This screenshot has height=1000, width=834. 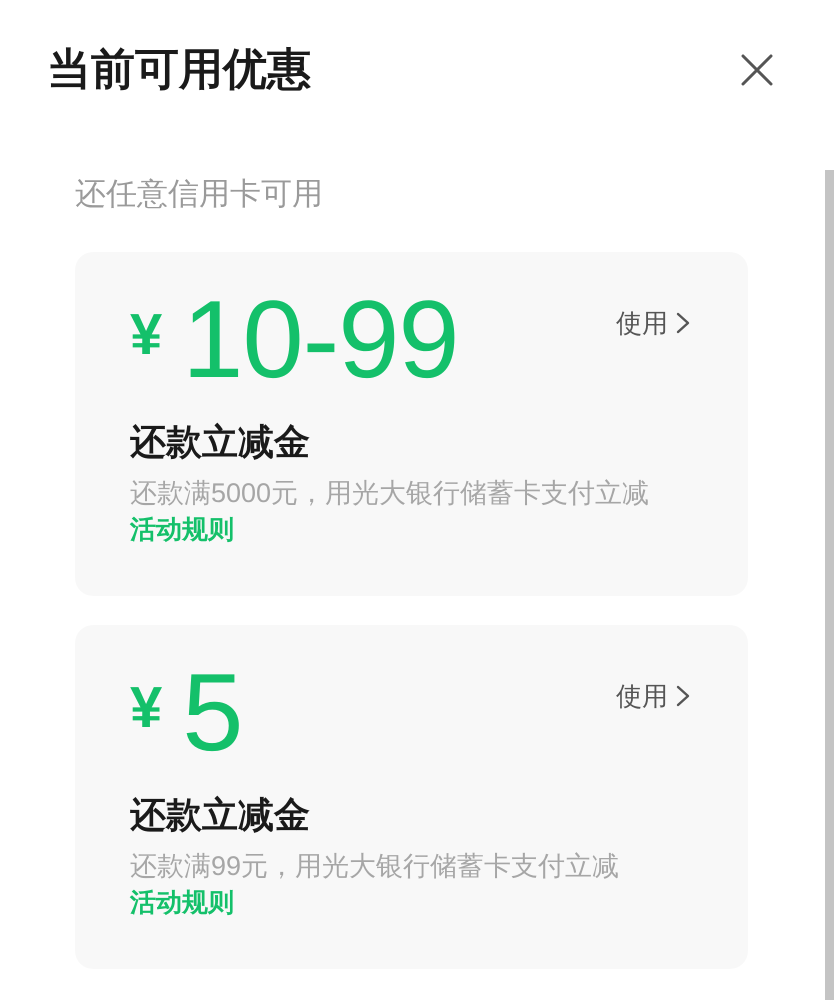 I want to click on section-label: 还任意信用卡可用, so click(x=199, y=194).